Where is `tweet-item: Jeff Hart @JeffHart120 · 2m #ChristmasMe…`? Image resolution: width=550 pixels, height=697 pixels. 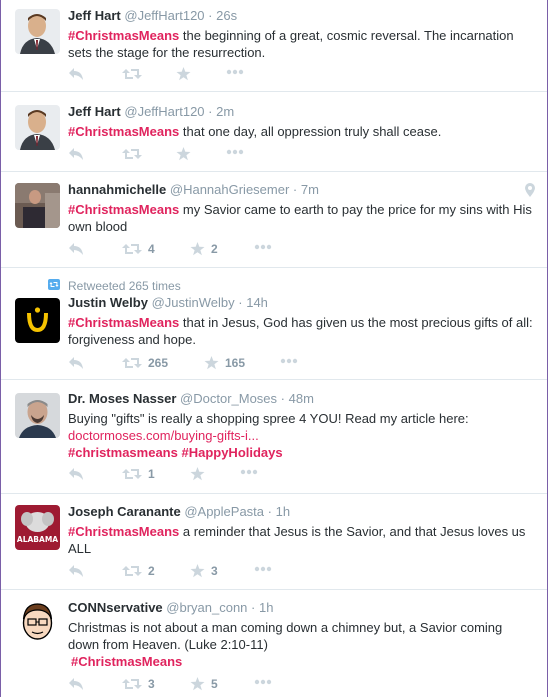
tweet-item: Jeff Hart @JeffHart120 · 2m #ChristmasMe… is located at coordinates (274, 132).